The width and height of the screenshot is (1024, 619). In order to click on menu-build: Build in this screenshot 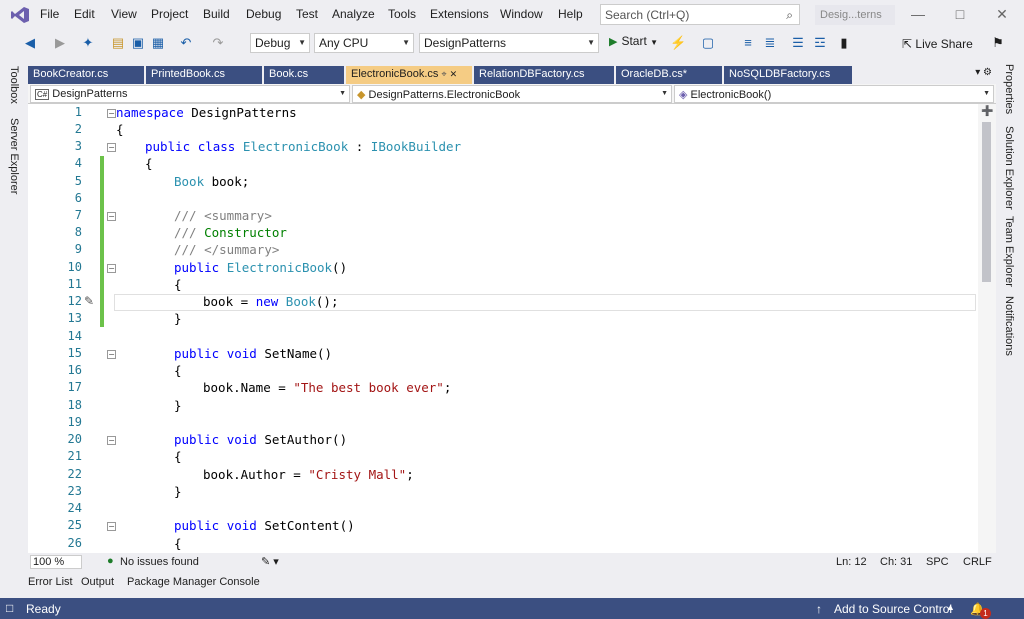, I will do `click(216, 14)`.